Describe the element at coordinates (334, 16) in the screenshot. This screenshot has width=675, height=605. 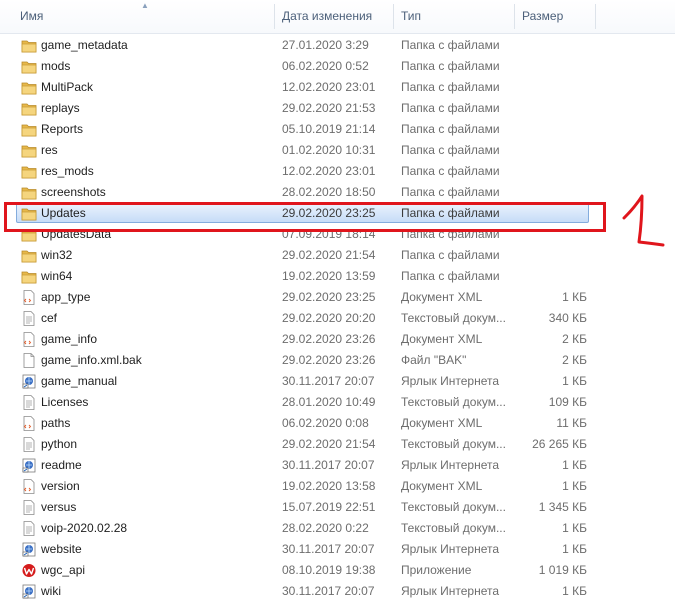
I see `column-header-date: Дата изменения` at that location.